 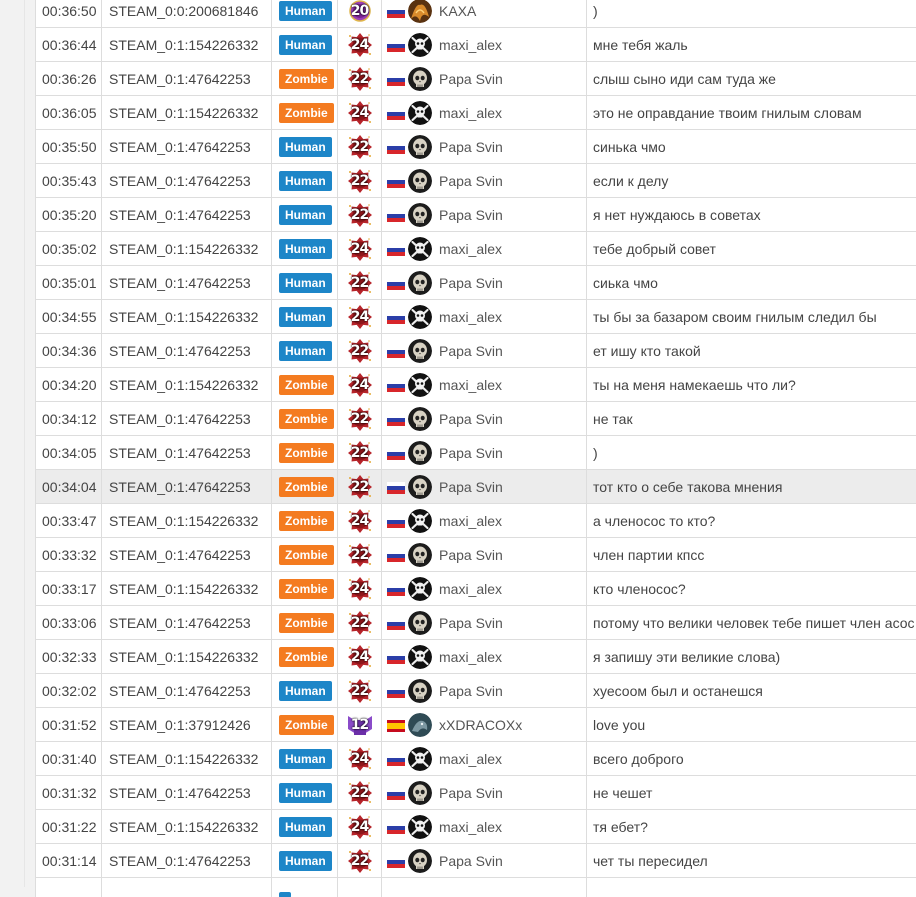 I want to click on time-text: 00:31:22, so click(x=69, y=827).